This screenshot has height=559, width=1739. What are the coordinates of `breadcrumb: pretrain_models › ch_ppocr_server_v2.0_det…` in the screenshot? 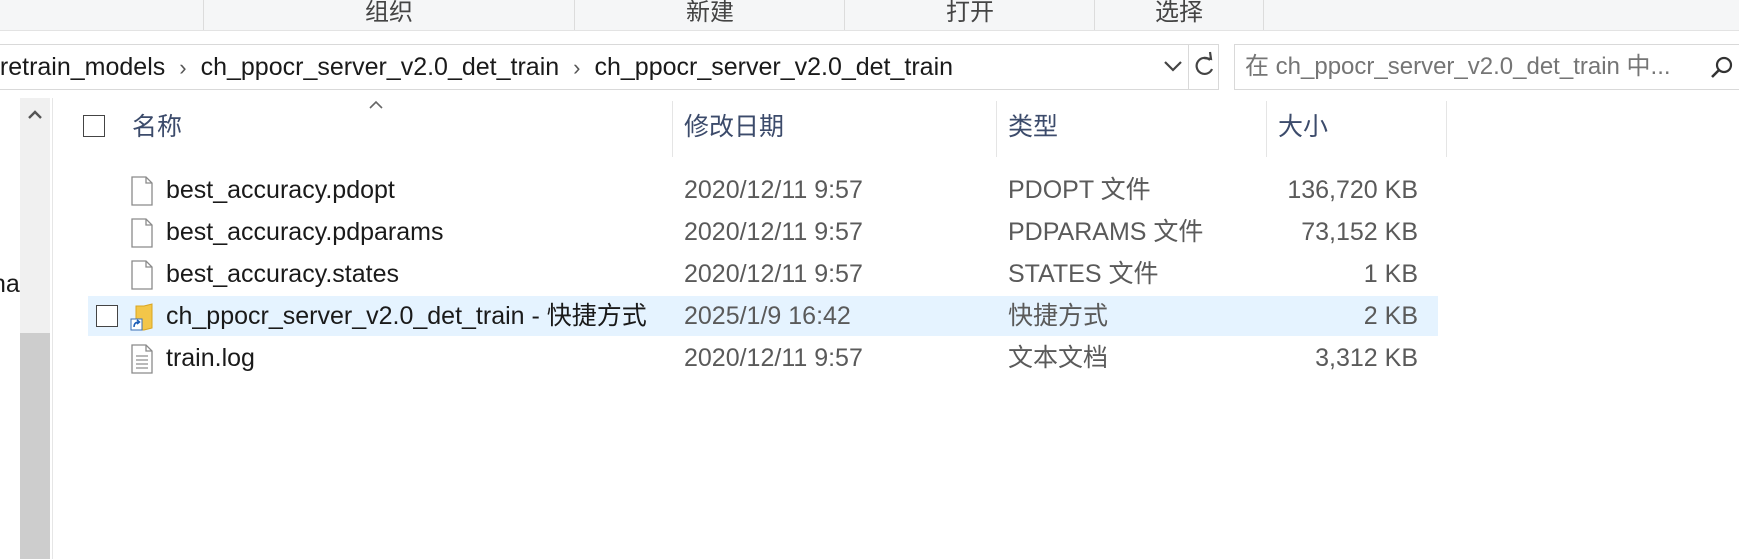 It's located at (575, 67).